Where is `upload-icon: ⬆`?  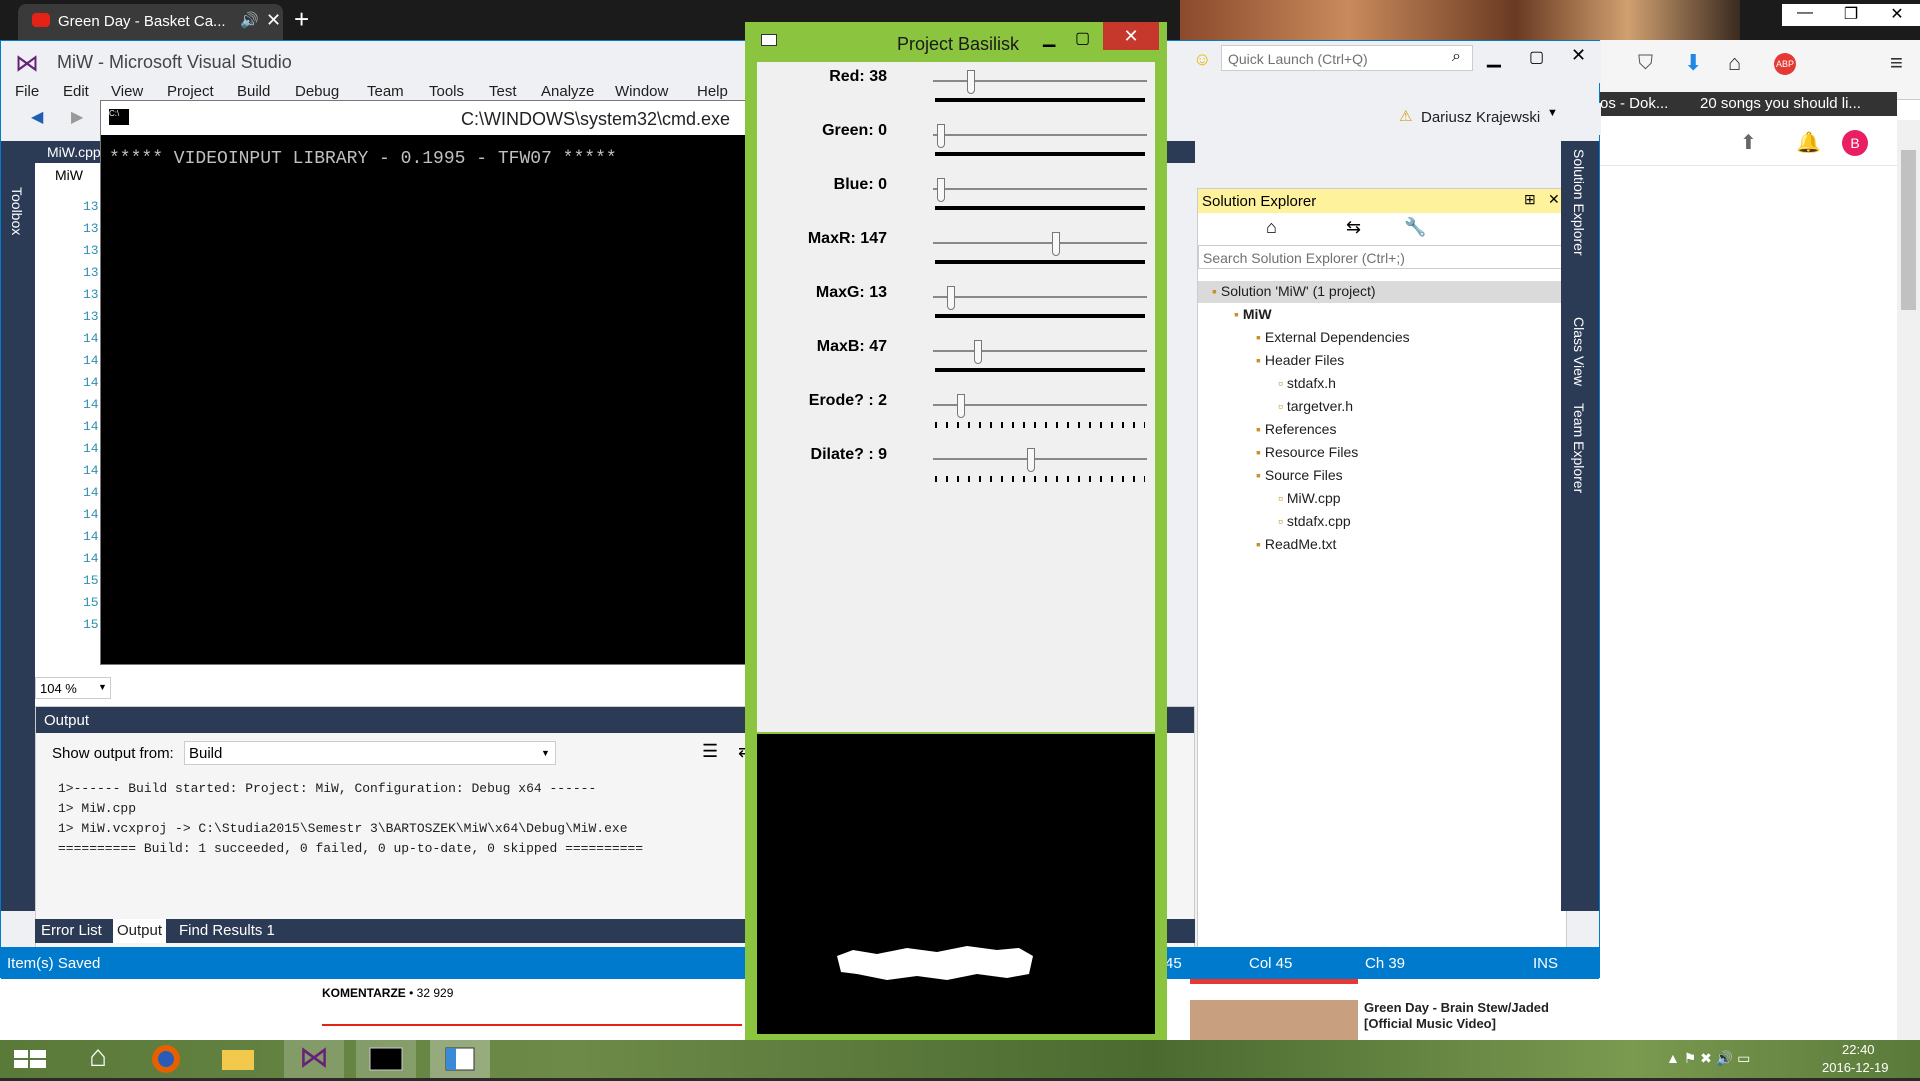
upload-icon: ⬆ is located at coordinates (1748, 142).